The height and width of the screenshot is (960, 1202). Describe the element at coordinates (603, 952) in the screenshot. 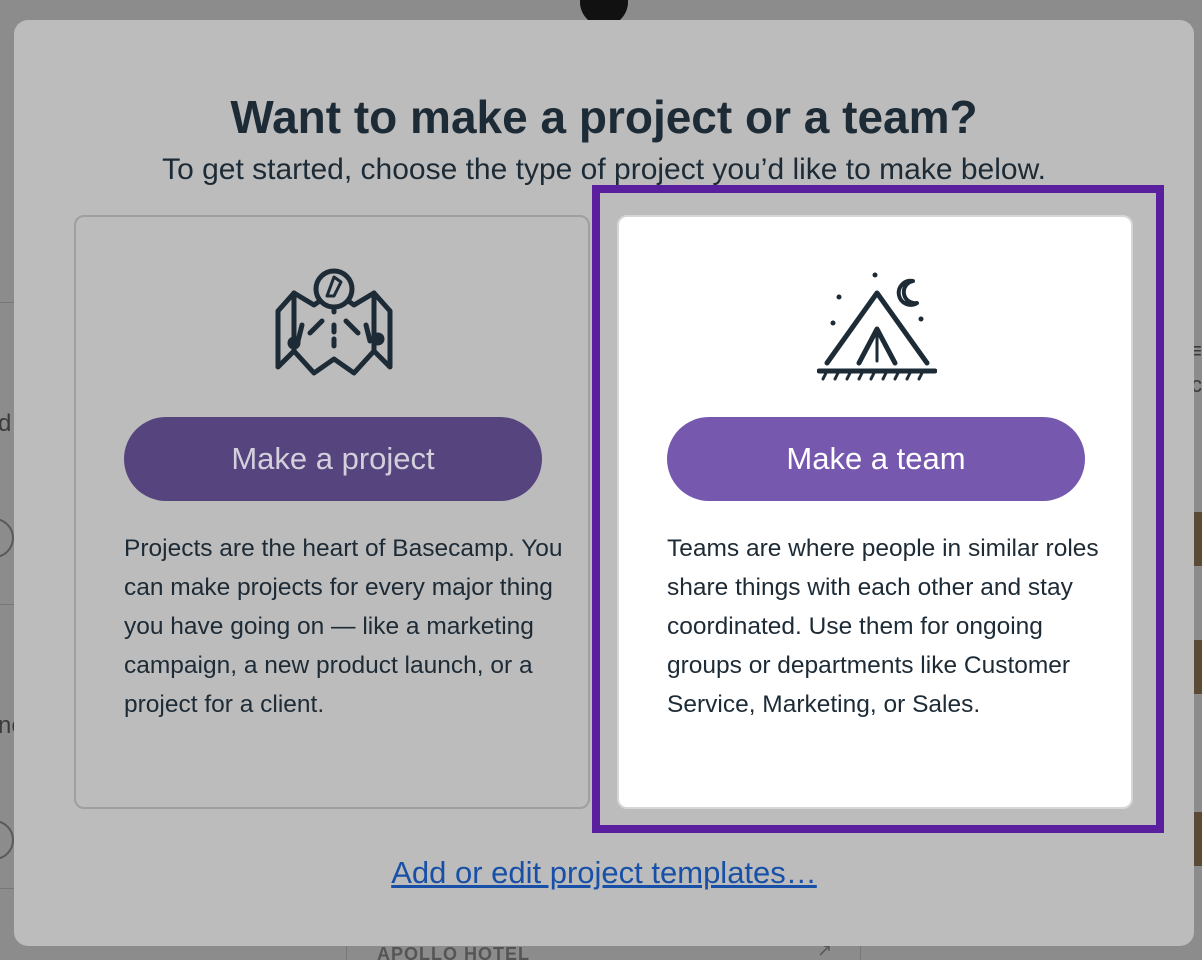

I see `background-project-card: APOLLO HOTEL ↗` at that location.